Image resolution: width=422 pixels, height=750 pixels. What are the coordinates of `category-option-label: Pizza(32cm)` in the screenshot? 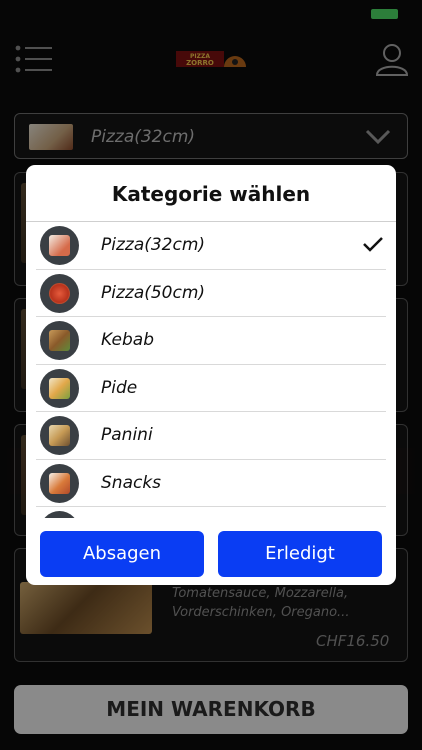 It's located at (153, 245).